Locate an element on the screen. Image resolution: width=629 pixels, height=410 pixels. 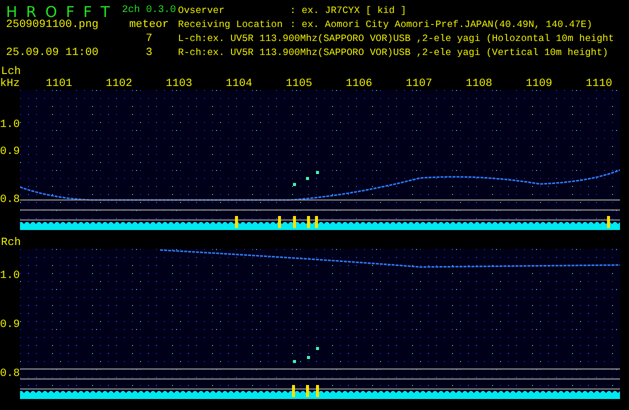
minute-label: 1101 is located at coordinates (59, 84).